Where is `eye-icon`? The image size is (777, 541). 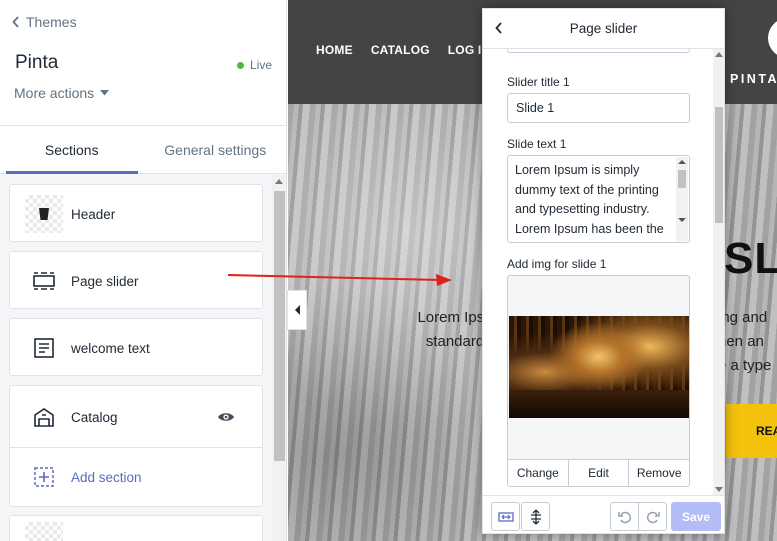
eye-icon is located at coordinates (226, 417).